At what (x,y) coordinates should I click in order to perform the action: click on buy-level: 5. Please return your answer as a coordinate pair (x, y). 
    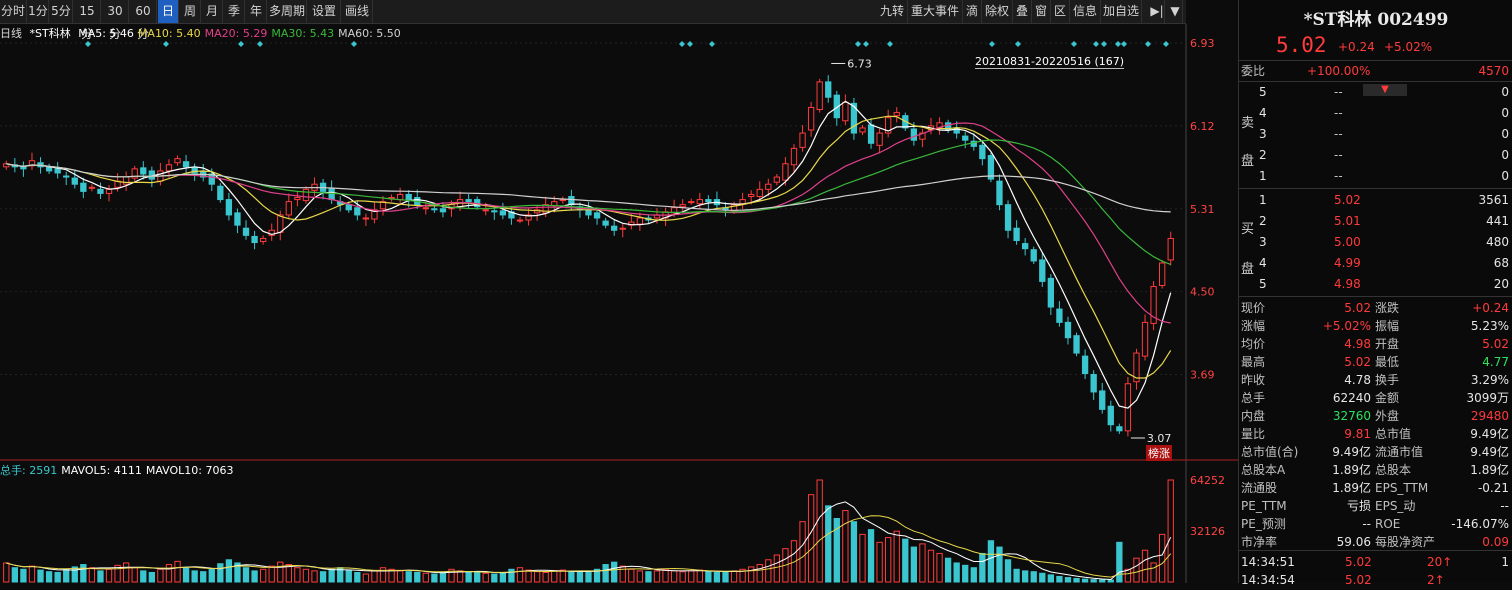
    Looking at the image, I should click on (1263, 284).